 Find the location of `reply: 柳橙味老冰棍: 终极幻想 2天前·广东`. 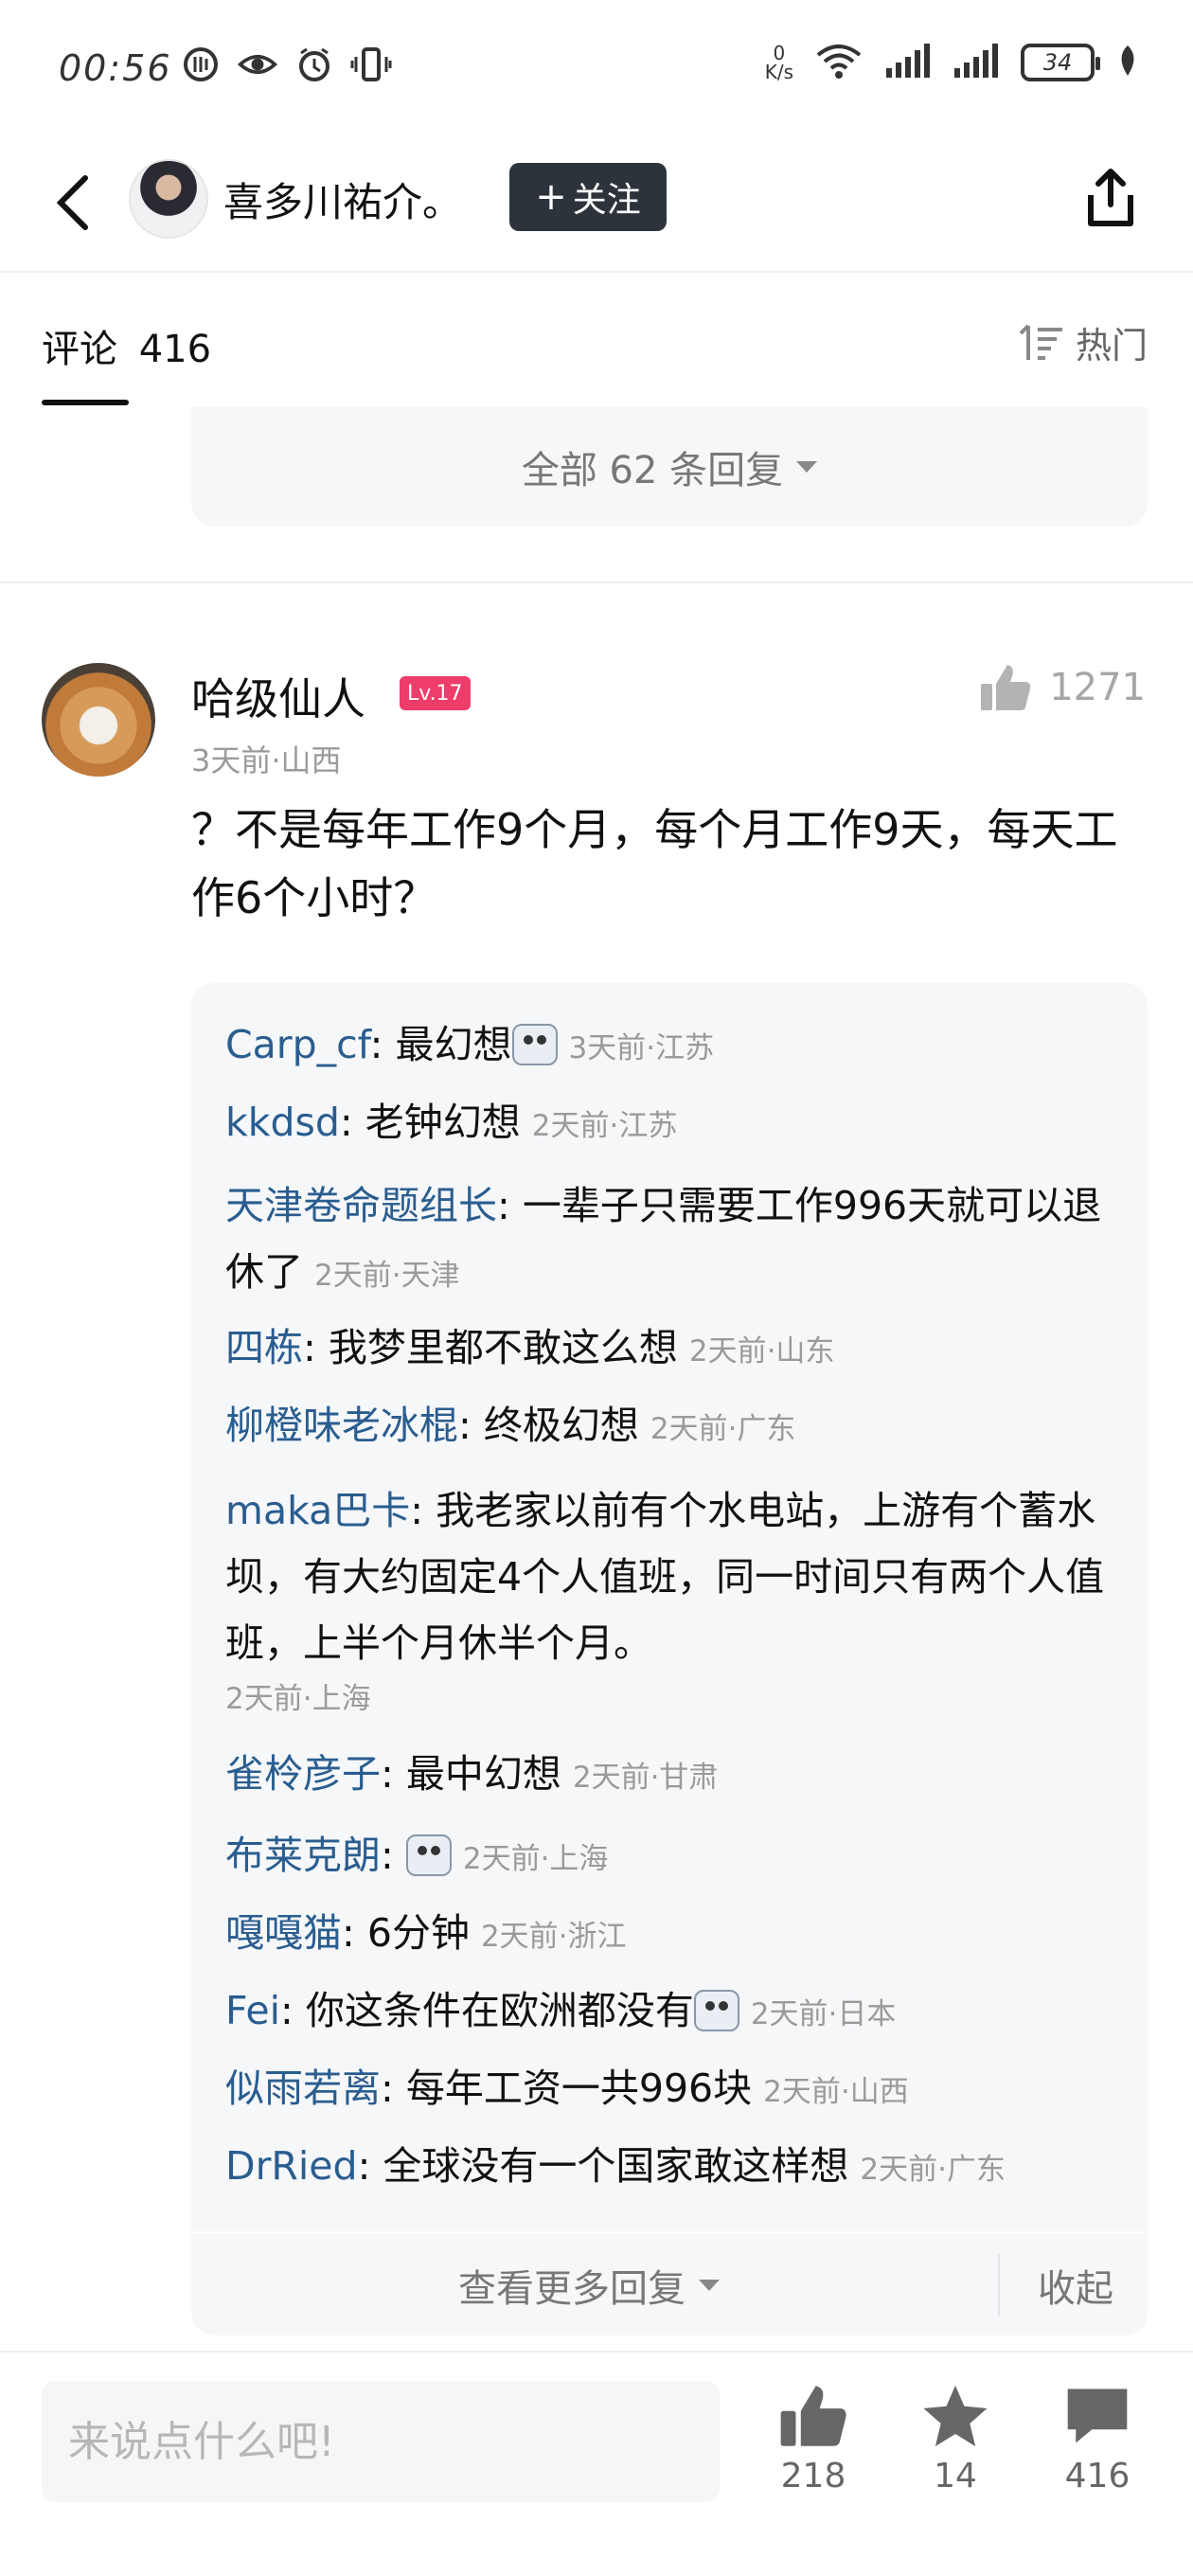

reply: 柳橙味老冰棍: 终极幻想 2天前·广东 is located at coordinates (675, 1427).